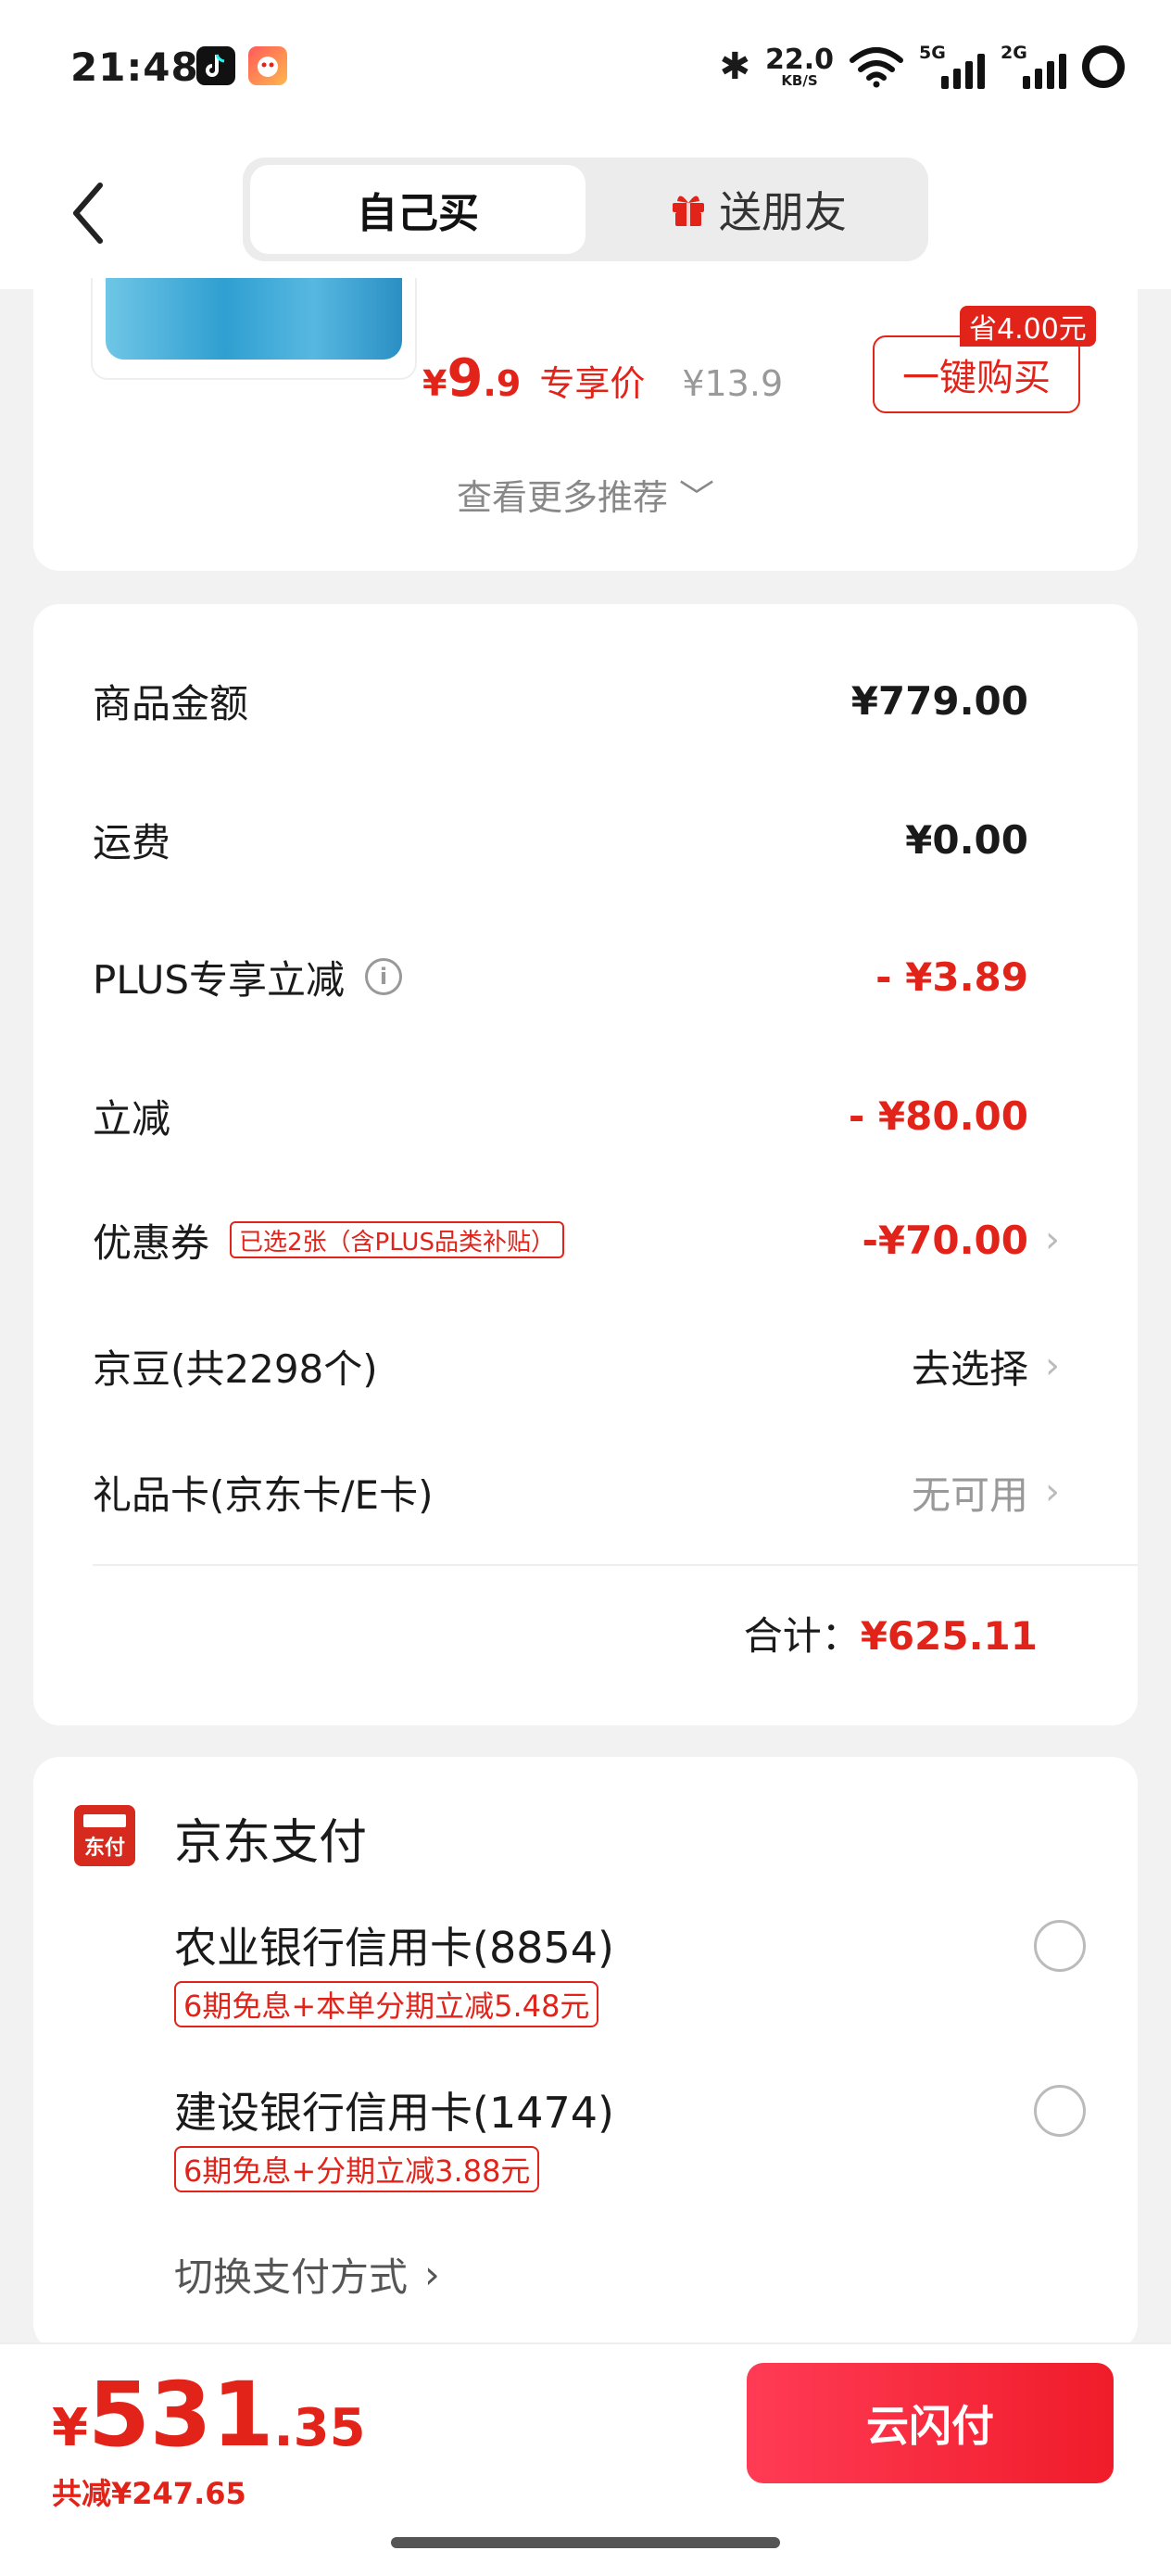 This screenshot has height=2576, width=1171. Describe the element at coordinates (783, 212) in the screenshot. I see `tab-send-friend-label: 送朋友` at that location.